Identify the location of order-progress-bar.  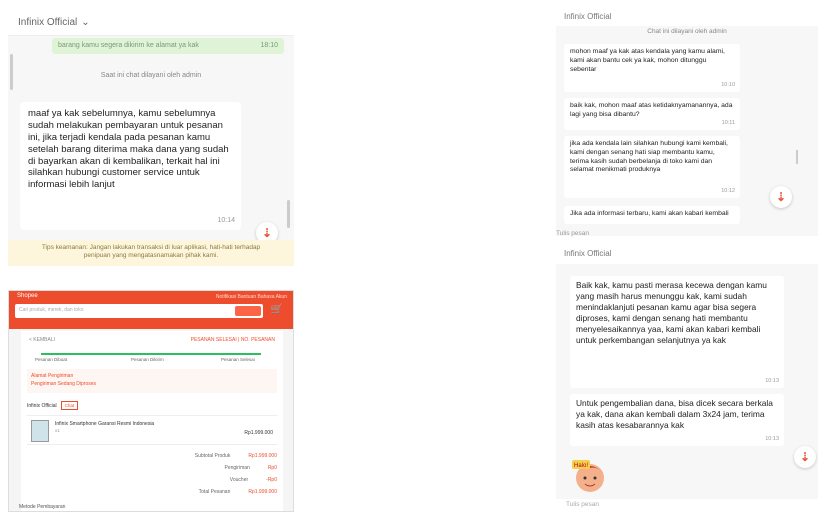
(151, 354).